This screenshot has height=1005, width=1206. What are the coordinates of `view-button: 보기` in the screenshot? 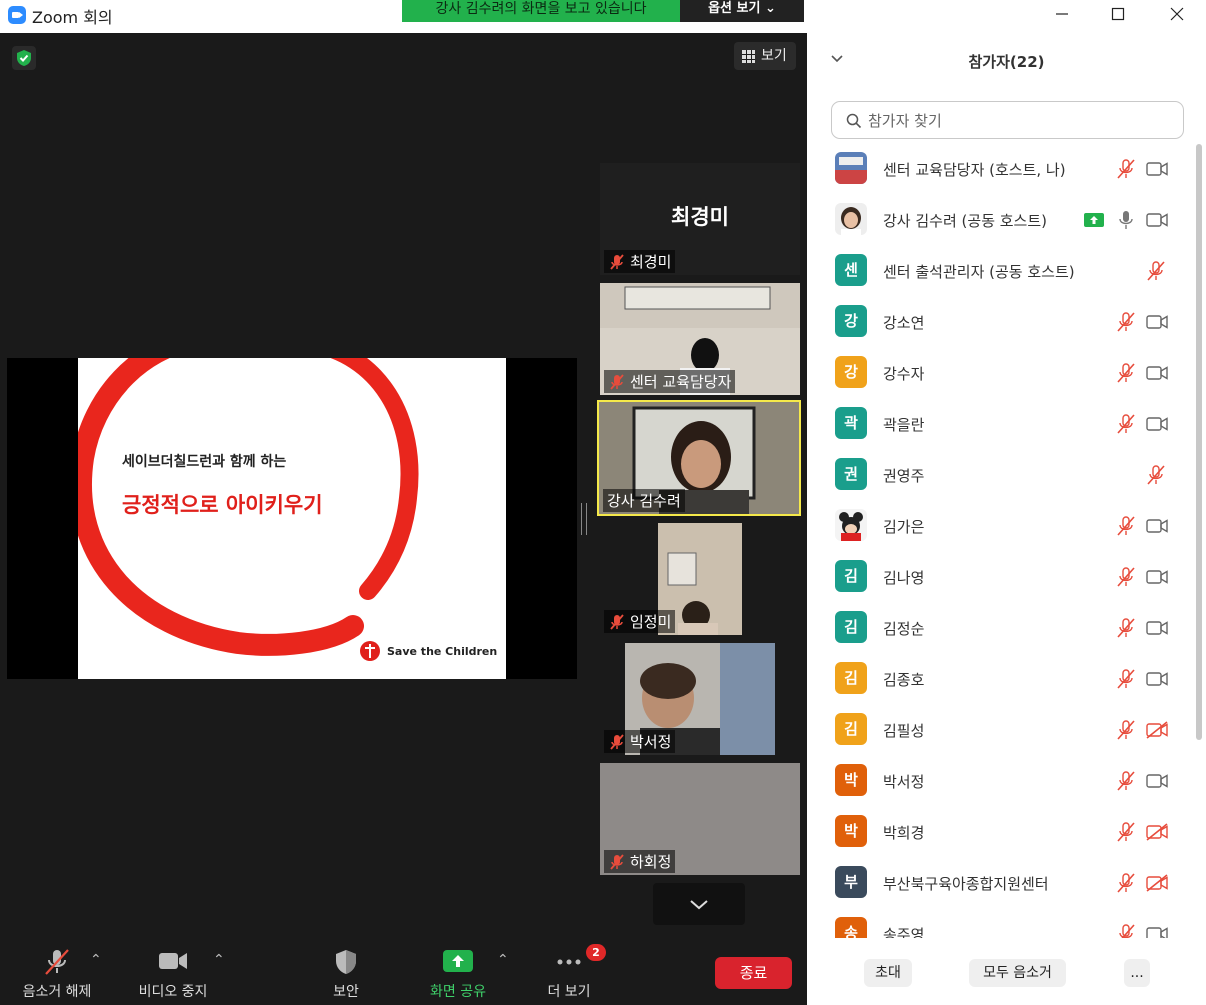 It's located at (765, 56).